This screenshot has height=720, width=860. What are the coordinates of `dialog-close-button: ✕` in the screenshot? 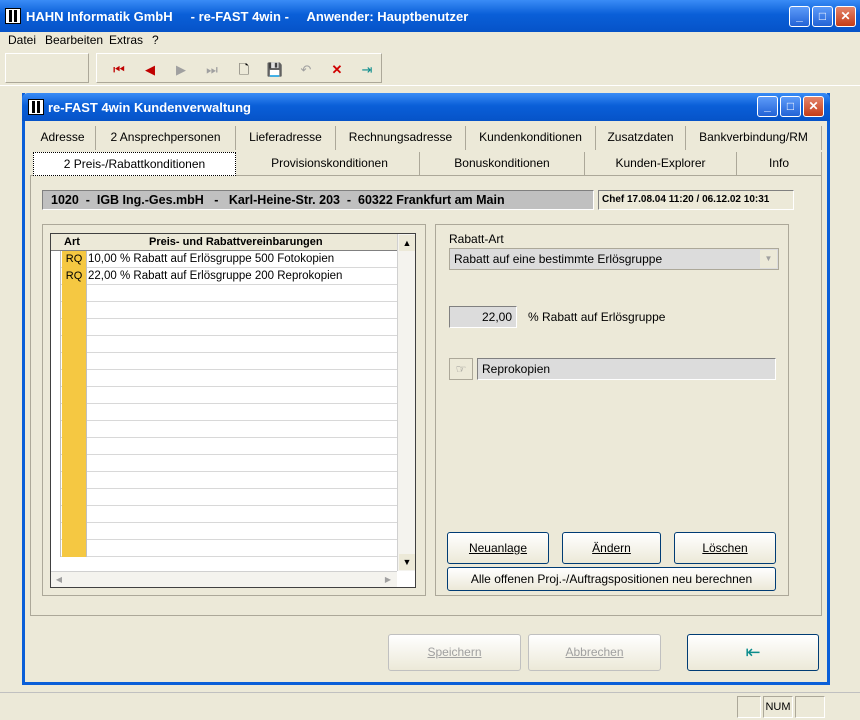 It's located at (813, 106).